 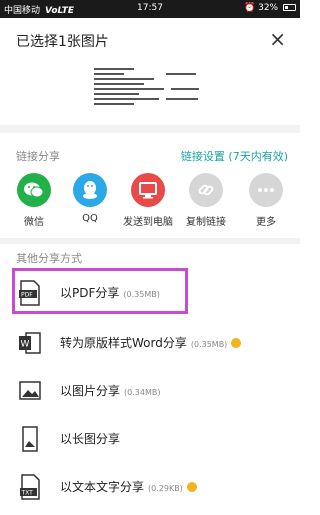 I want to click on row-size: (0.29KB), so click(x=165, y=488).